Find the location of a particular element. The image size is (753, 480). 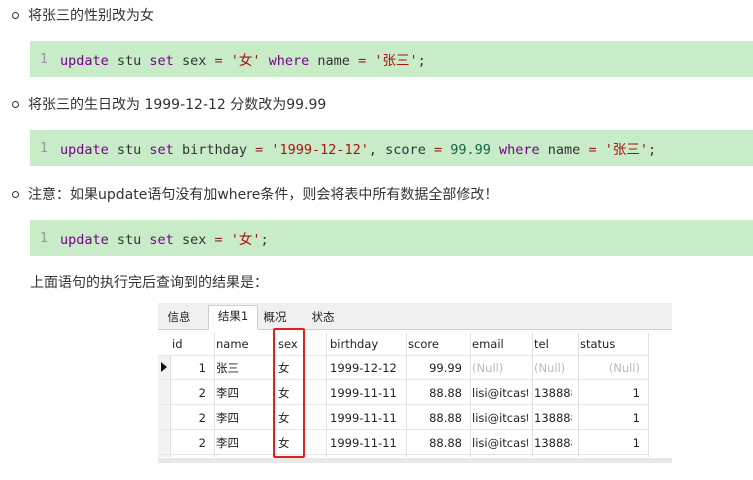

bullet-item: 将张三的性别改为女 is located at coordinates (83, 15).